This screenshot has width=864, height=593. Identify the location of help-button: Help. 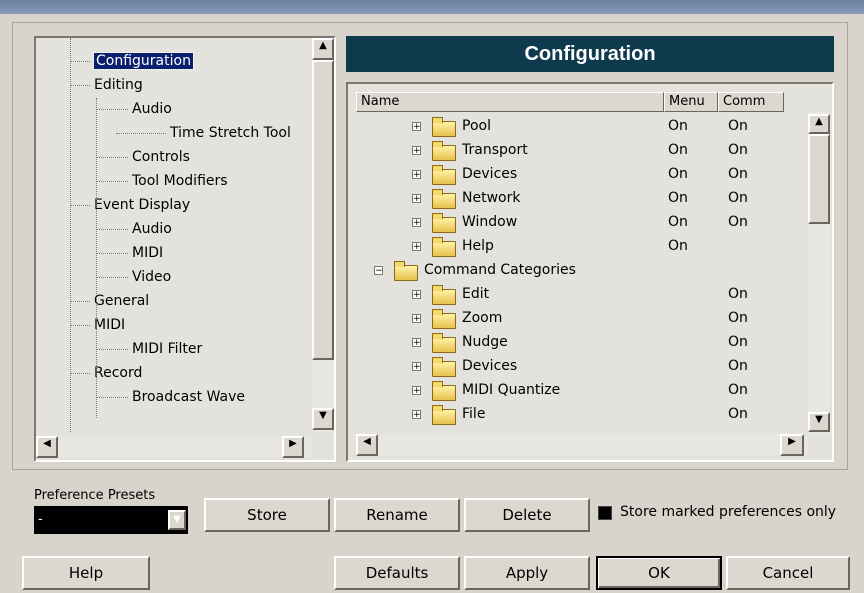
(86, 573).